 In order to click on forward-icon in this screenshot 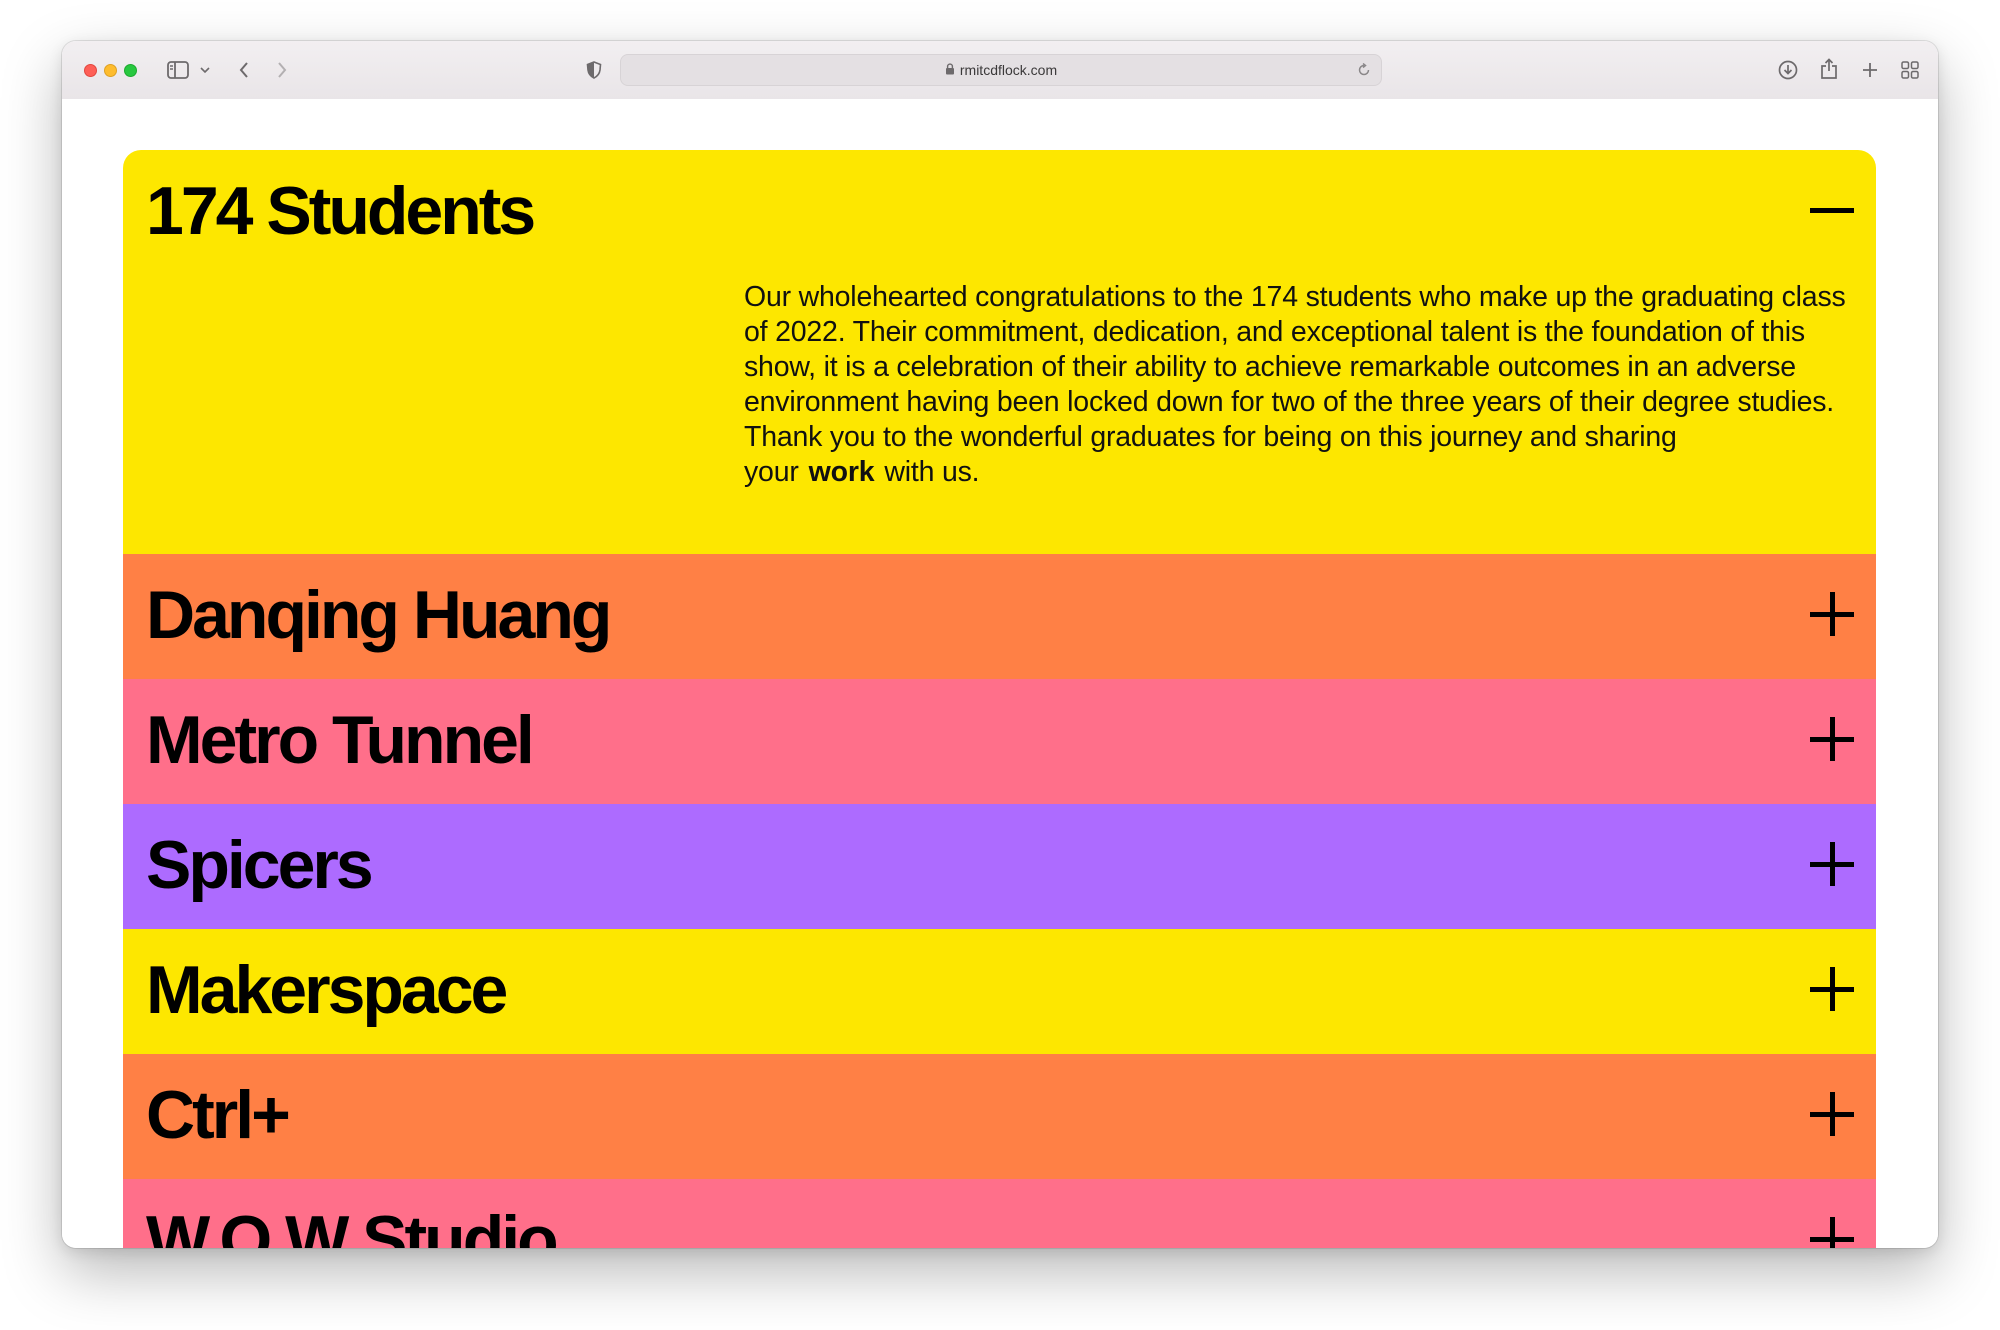, I will do `click(282, 70)`.